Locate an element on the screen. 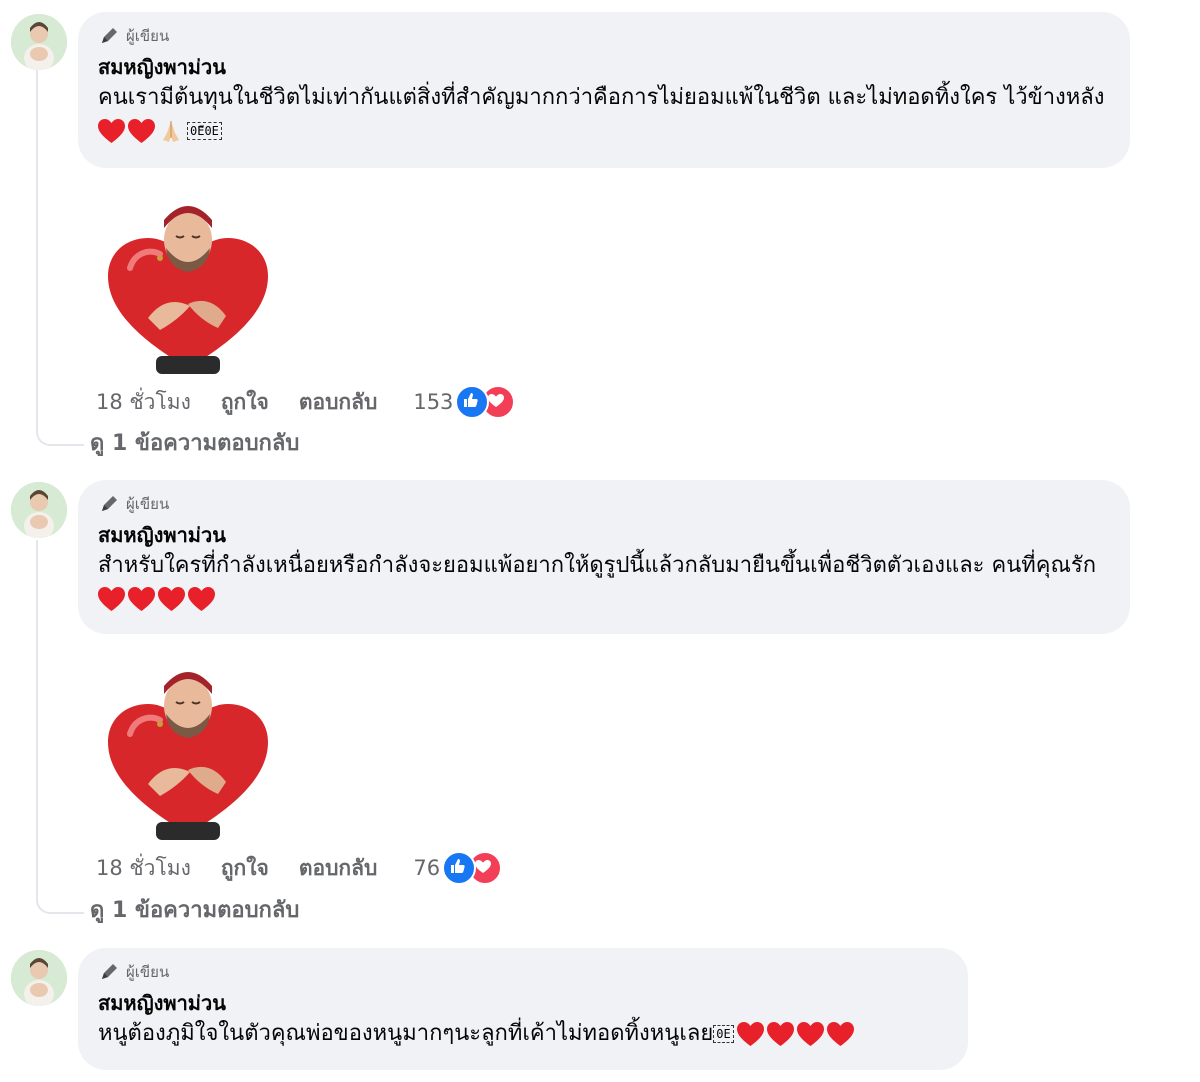 The width and height of the screenshot is (1200, 1082). emoji-group: 0E is located at coordinates (783, 1034).